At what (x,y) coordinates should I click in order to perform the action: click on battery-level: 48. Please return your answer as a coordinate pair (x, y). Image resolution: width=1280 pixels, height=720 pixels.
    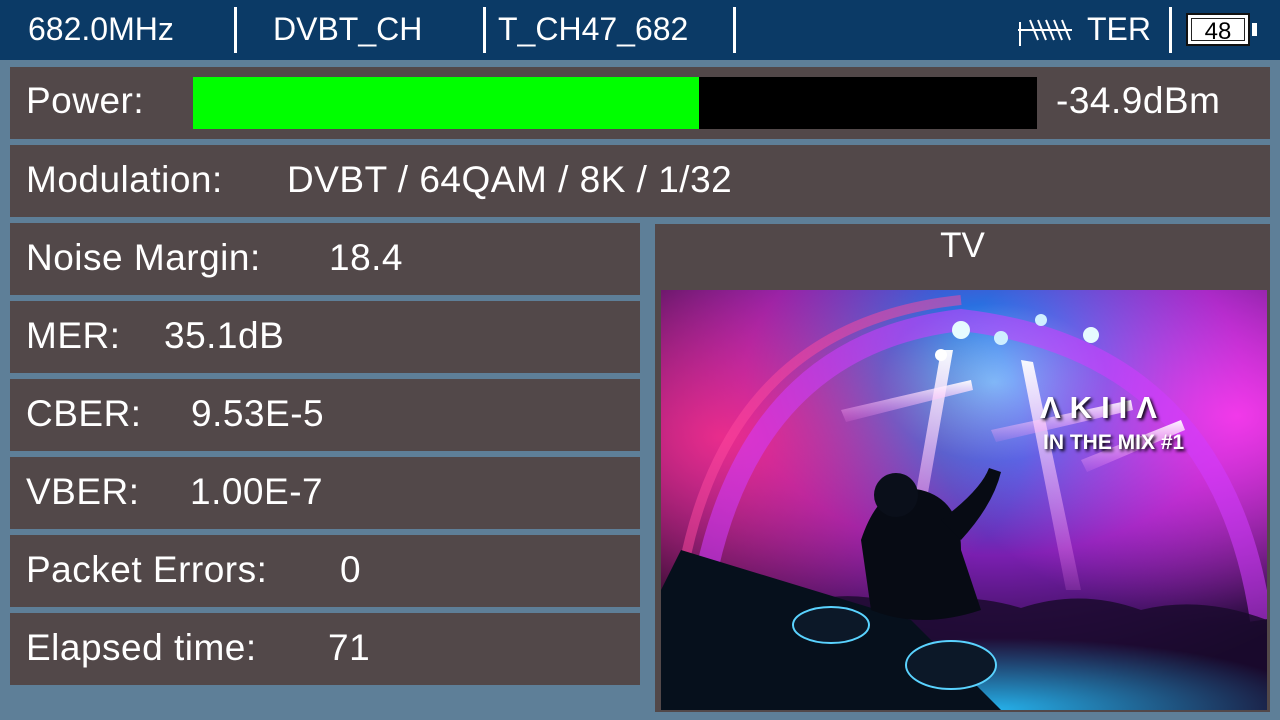
    Looking at the image, I should click on (1218, 31).